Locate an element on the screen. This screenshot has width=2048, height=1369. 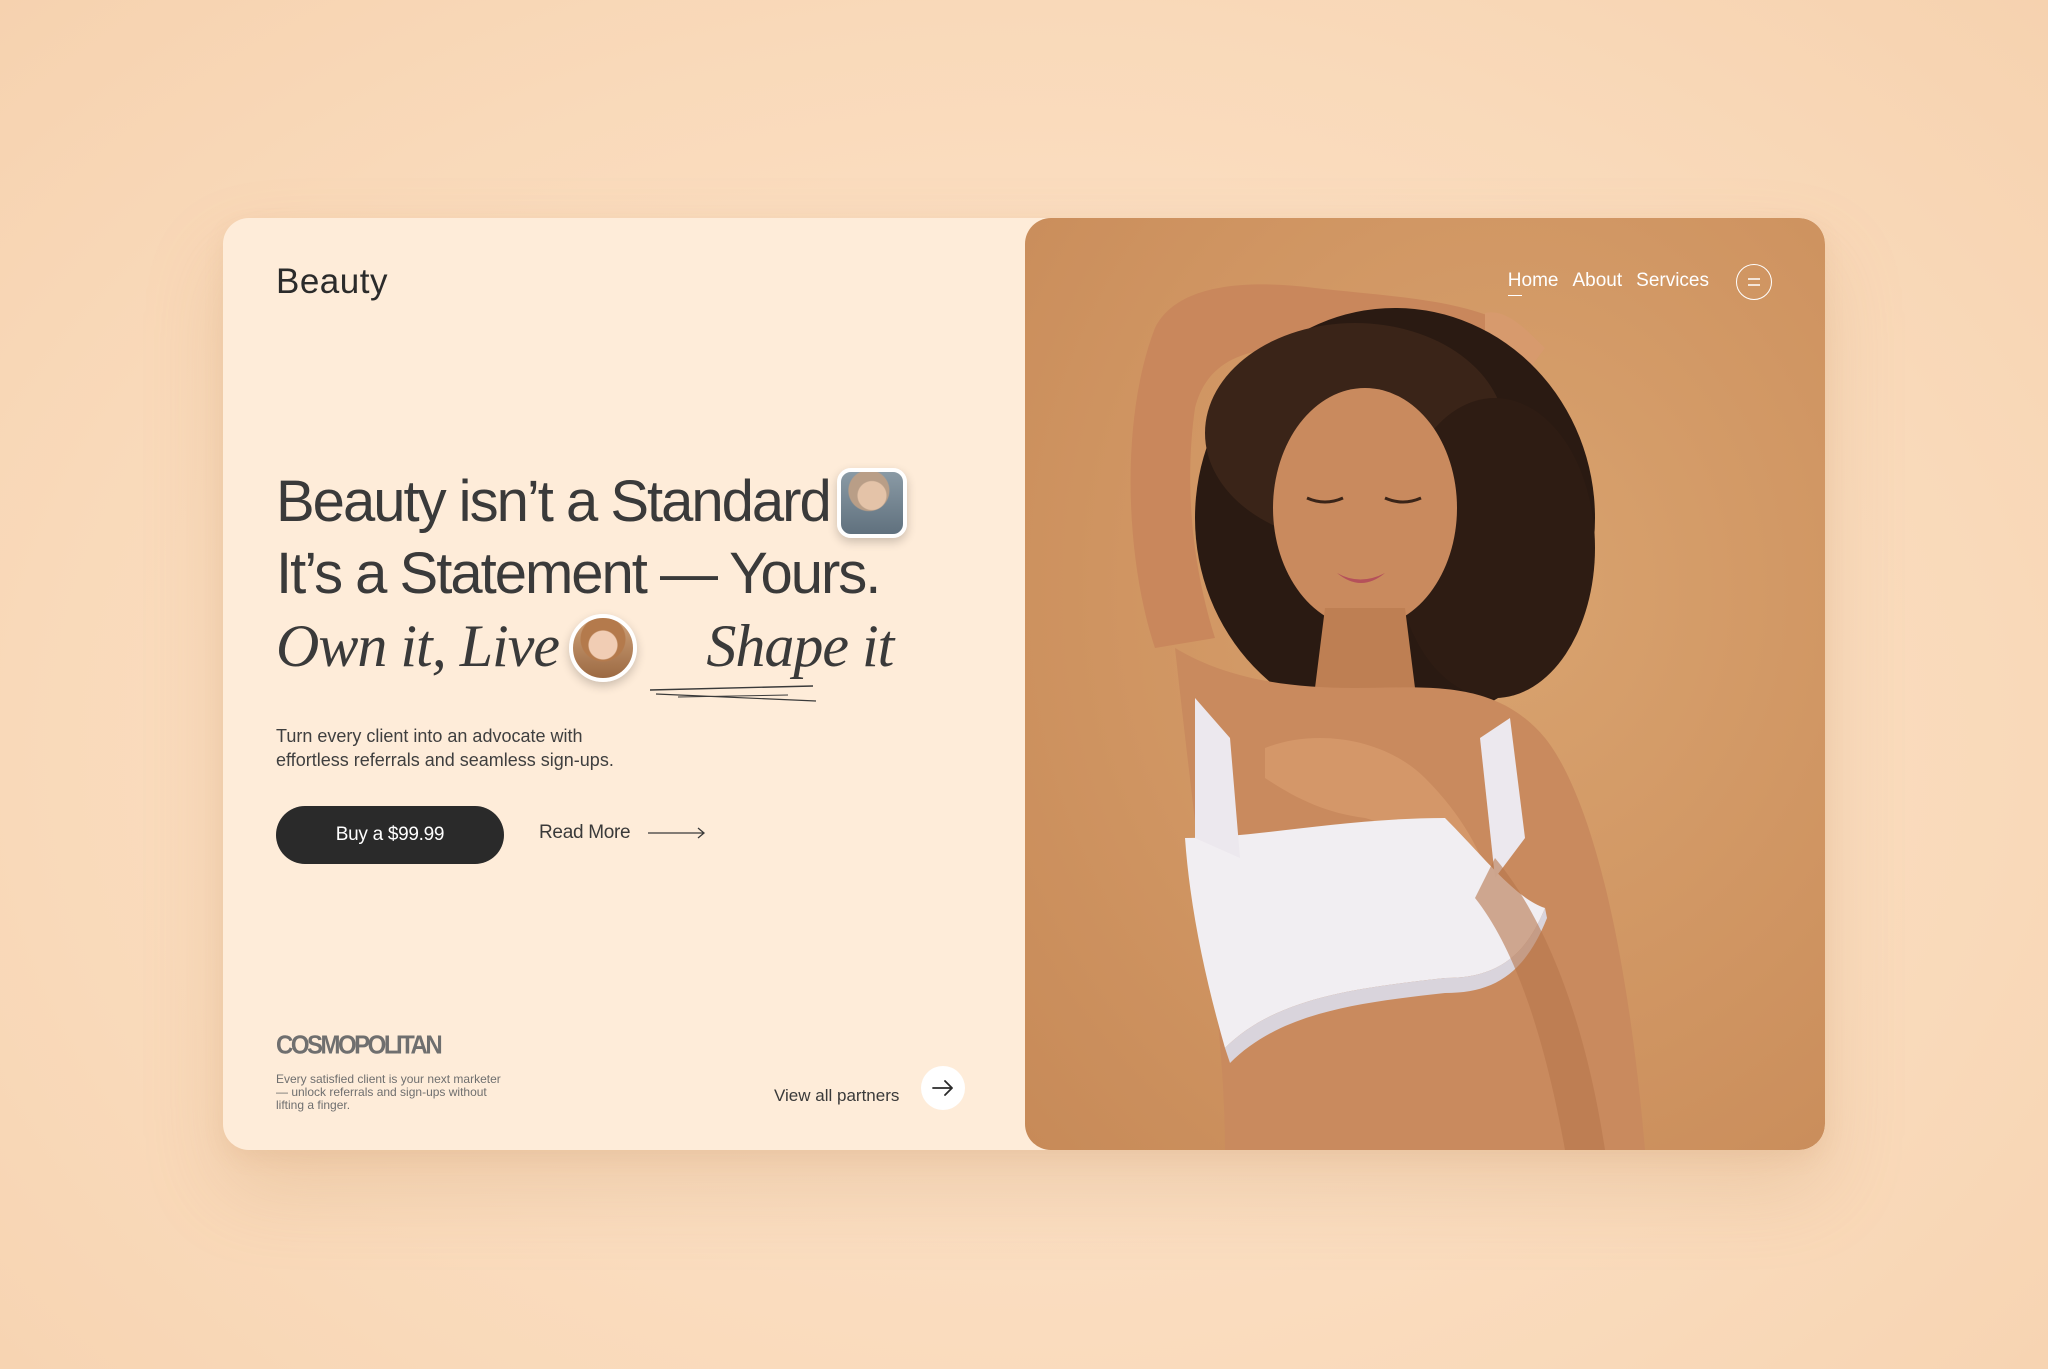
brand-logo: Beauty is located at coordinates (332, 282).